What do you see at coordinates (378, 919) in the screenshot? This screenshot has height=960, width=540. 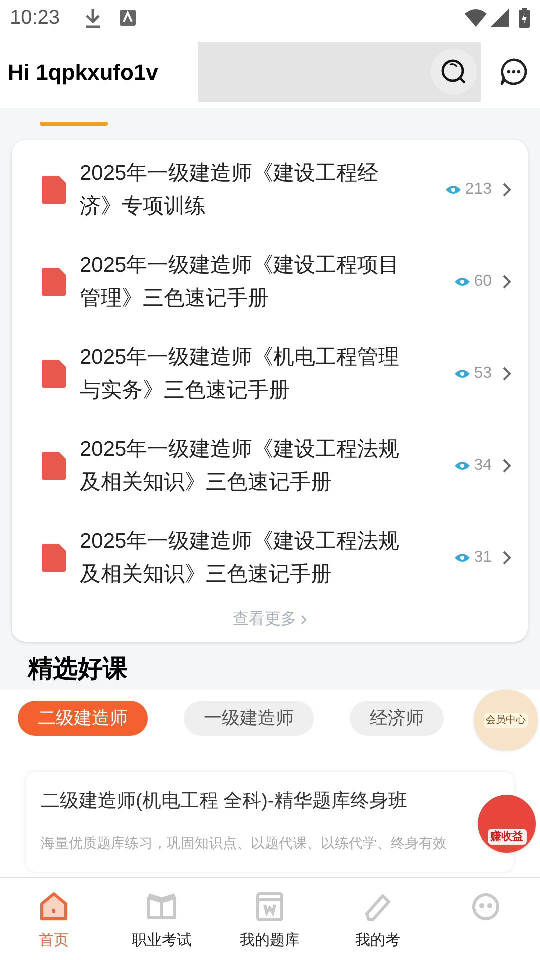 I see `tab-bar-item: 我的考` at bounding box center [378, 919].